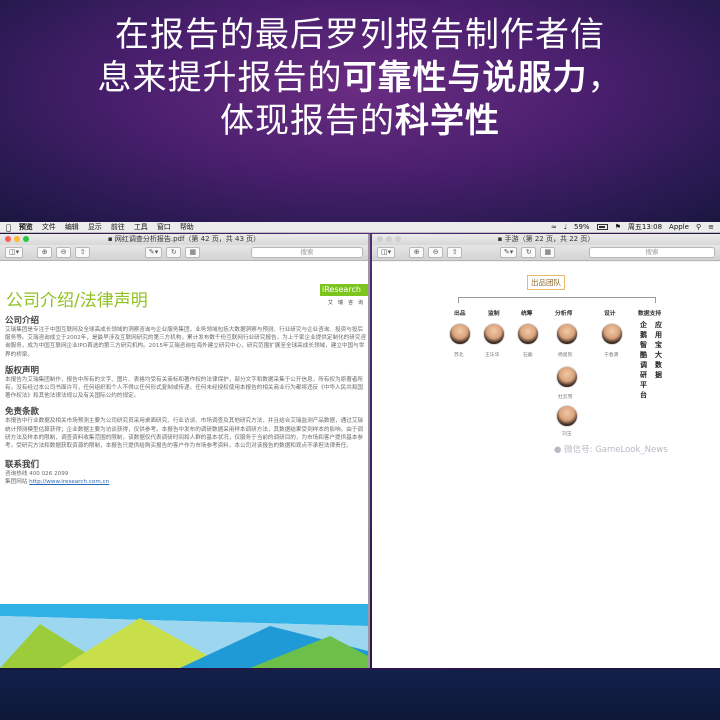 The height and width of the screenshot is (720, 720). I want to click on slide-background-bottom, so click(360, 695).